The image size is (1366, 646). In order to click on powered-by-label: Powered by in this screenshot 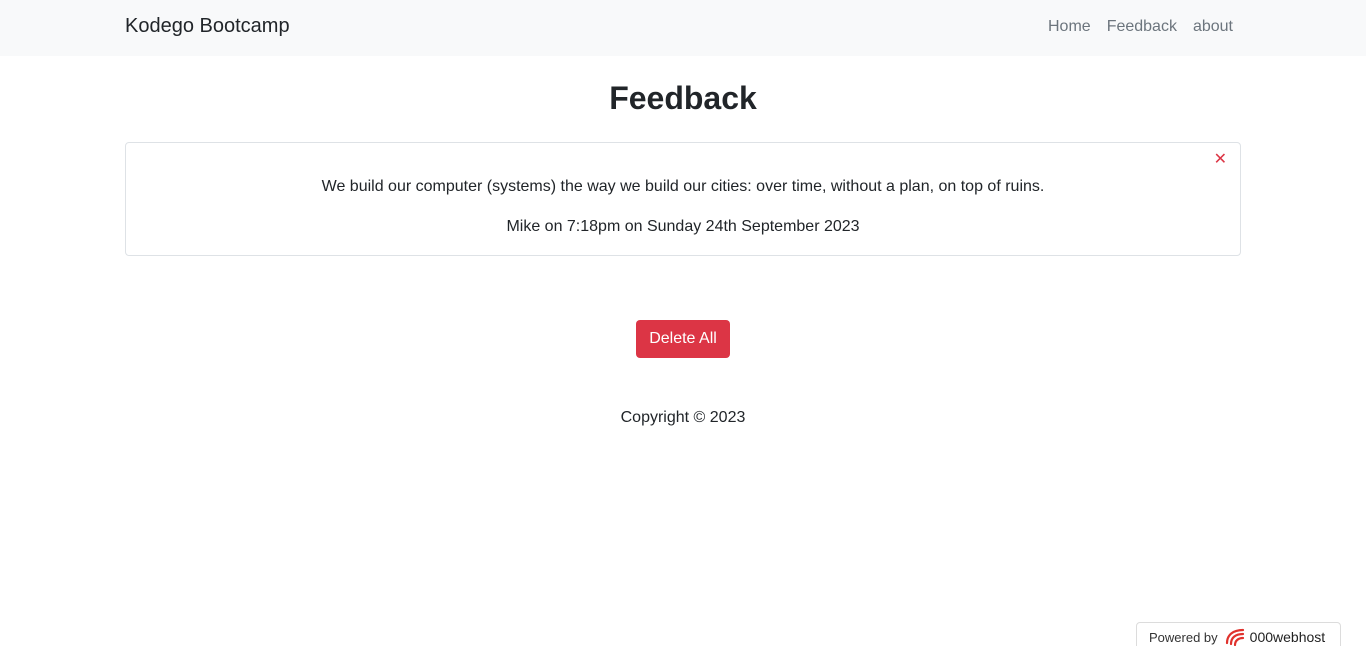, I will do `click(1183, 637)`.